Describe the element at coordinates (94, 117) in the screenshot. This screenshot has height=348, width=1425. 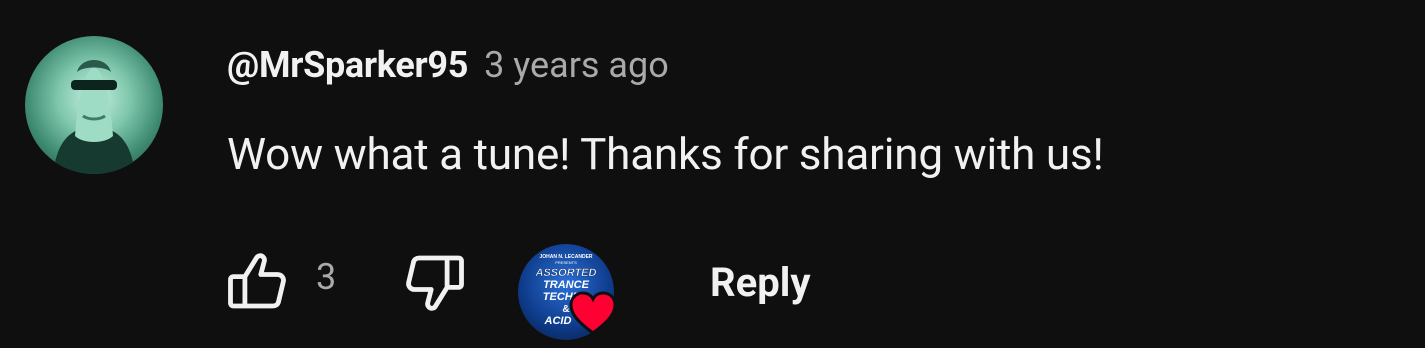
I see `user-avatar-image` at that location.